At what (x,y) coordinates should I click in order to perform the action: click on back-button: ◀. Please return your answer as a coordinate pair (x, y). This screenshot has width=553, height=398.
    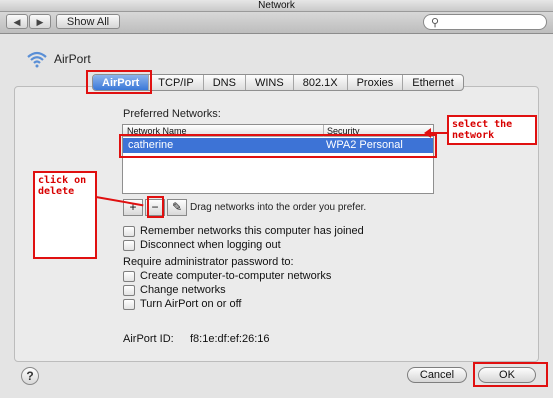
    Looking at the image, I should click on (17, 21).